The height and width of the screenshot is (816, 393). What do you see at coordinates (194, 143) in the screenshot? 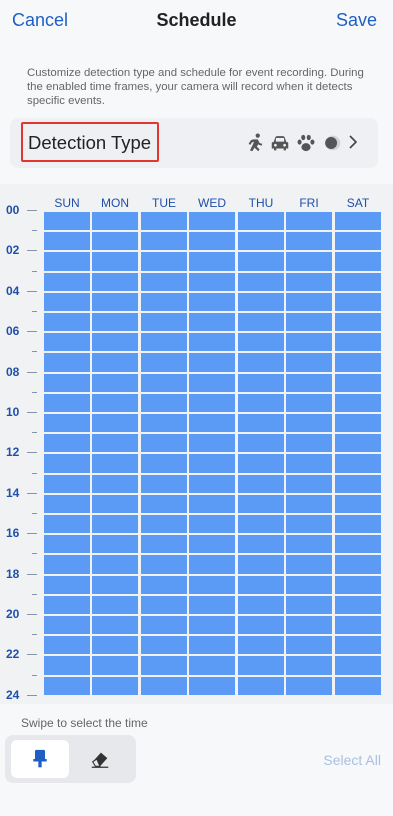
I see `detection-type-row: Detection Type` at bounding box center [194, 143].